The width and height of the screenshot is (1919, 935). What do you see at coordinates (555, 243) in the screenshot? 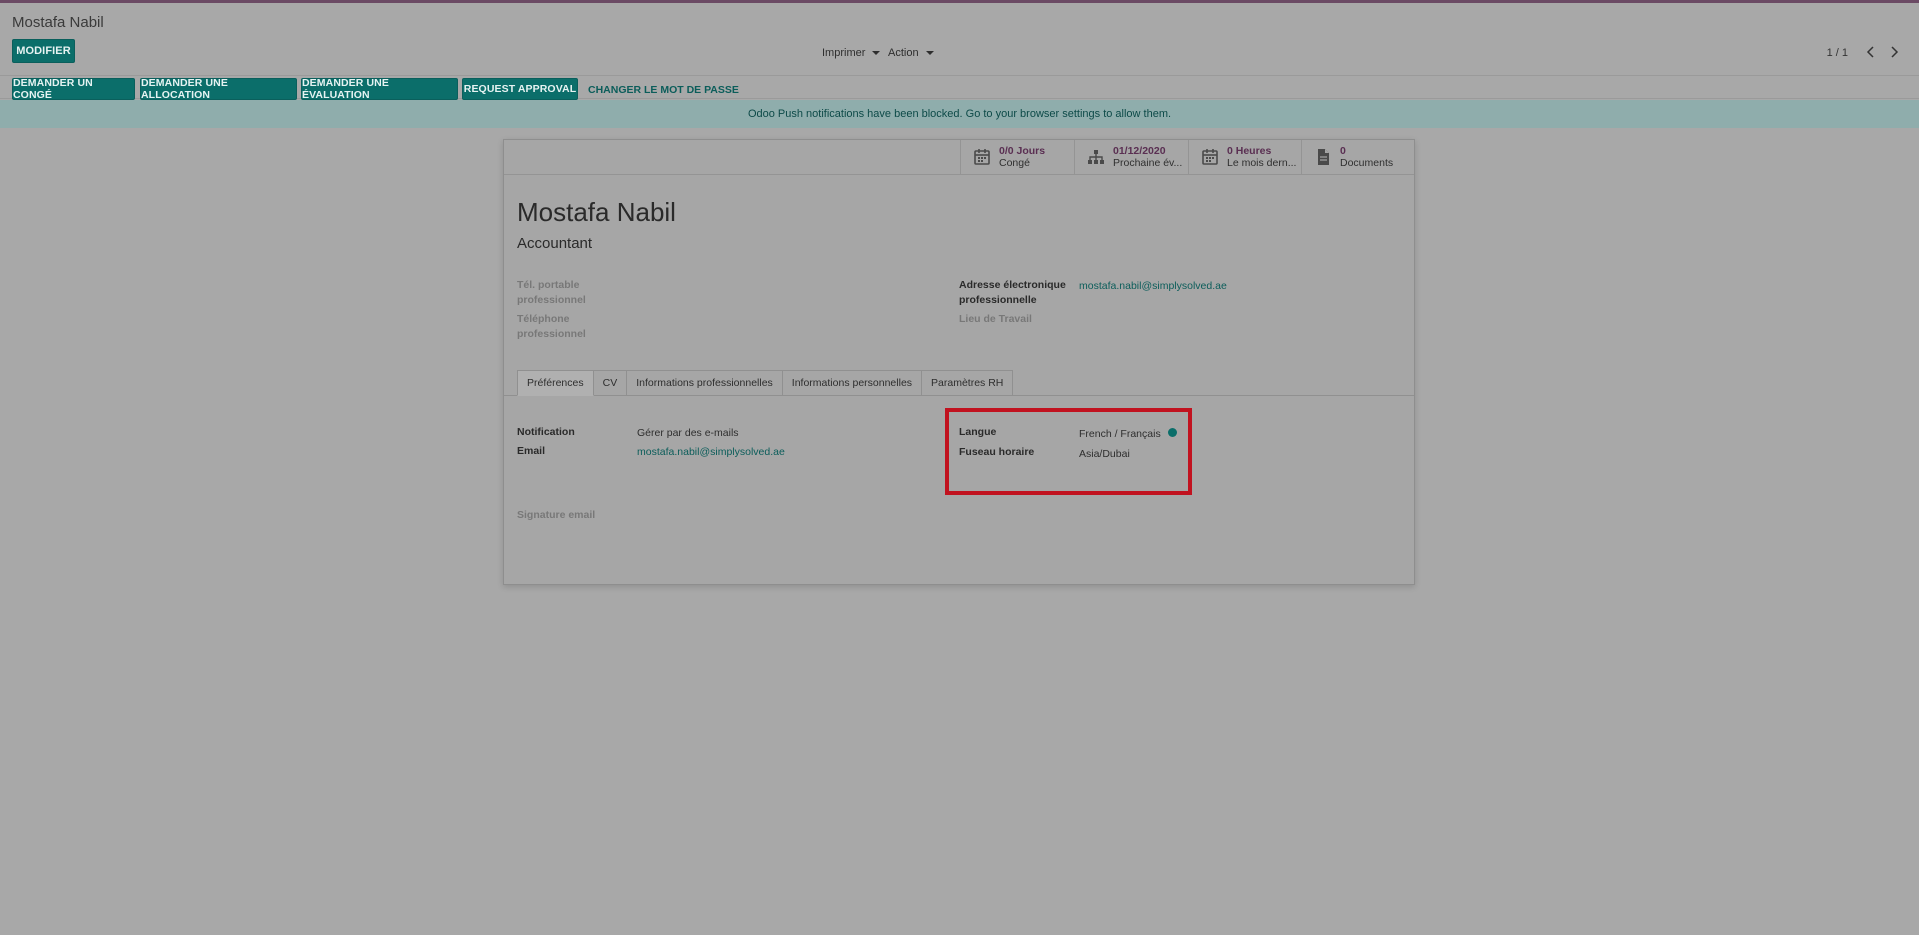
I see `employee-job-title: Accountant` at bounding box center [555, 243].